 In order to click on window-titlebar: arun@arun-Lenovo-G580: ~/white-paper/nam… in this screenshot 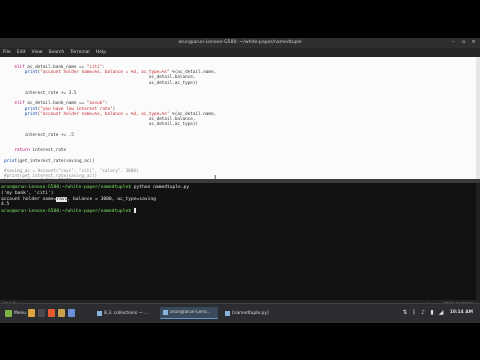, I will do `click(240, 43)`.